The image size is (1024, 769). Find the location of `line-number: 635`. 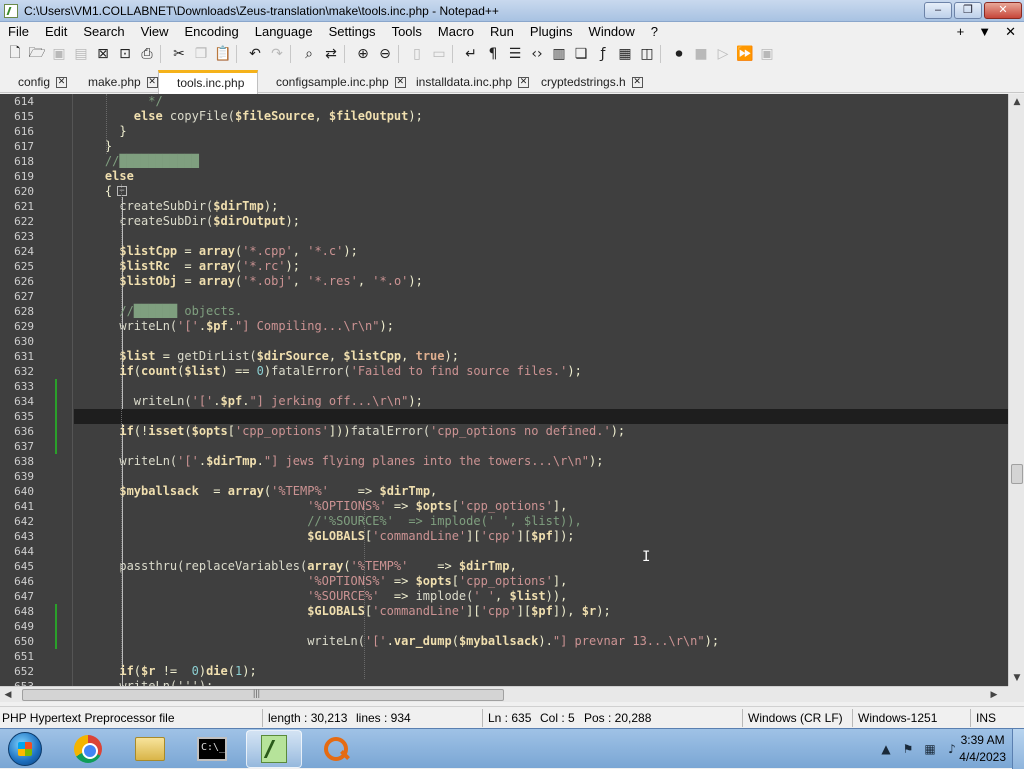

line-number: 635 is located at coordinates (17, 416).